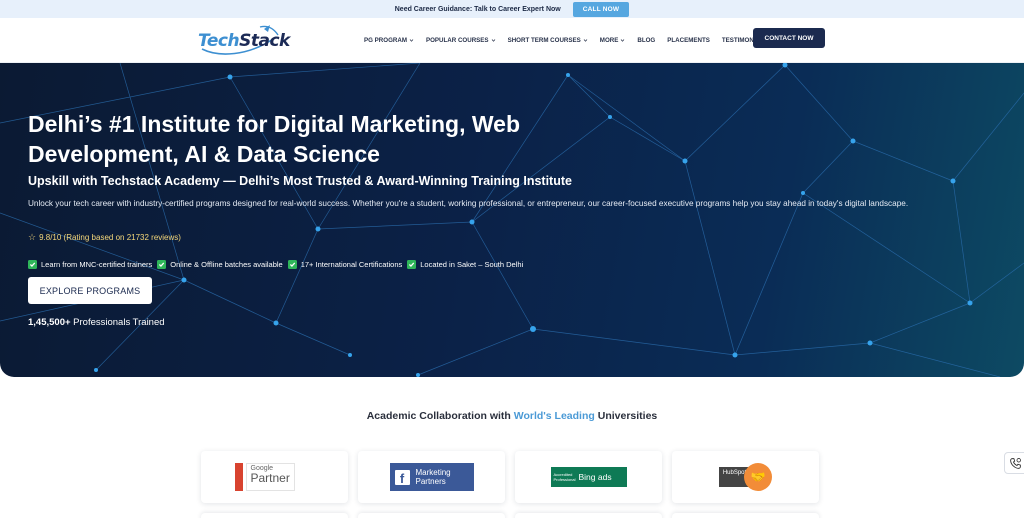  What do you see at coordinates (789, 38) in the screenshot?
I see `contact-now-button: CONTACT NOW` at bounding box center [789, 38].